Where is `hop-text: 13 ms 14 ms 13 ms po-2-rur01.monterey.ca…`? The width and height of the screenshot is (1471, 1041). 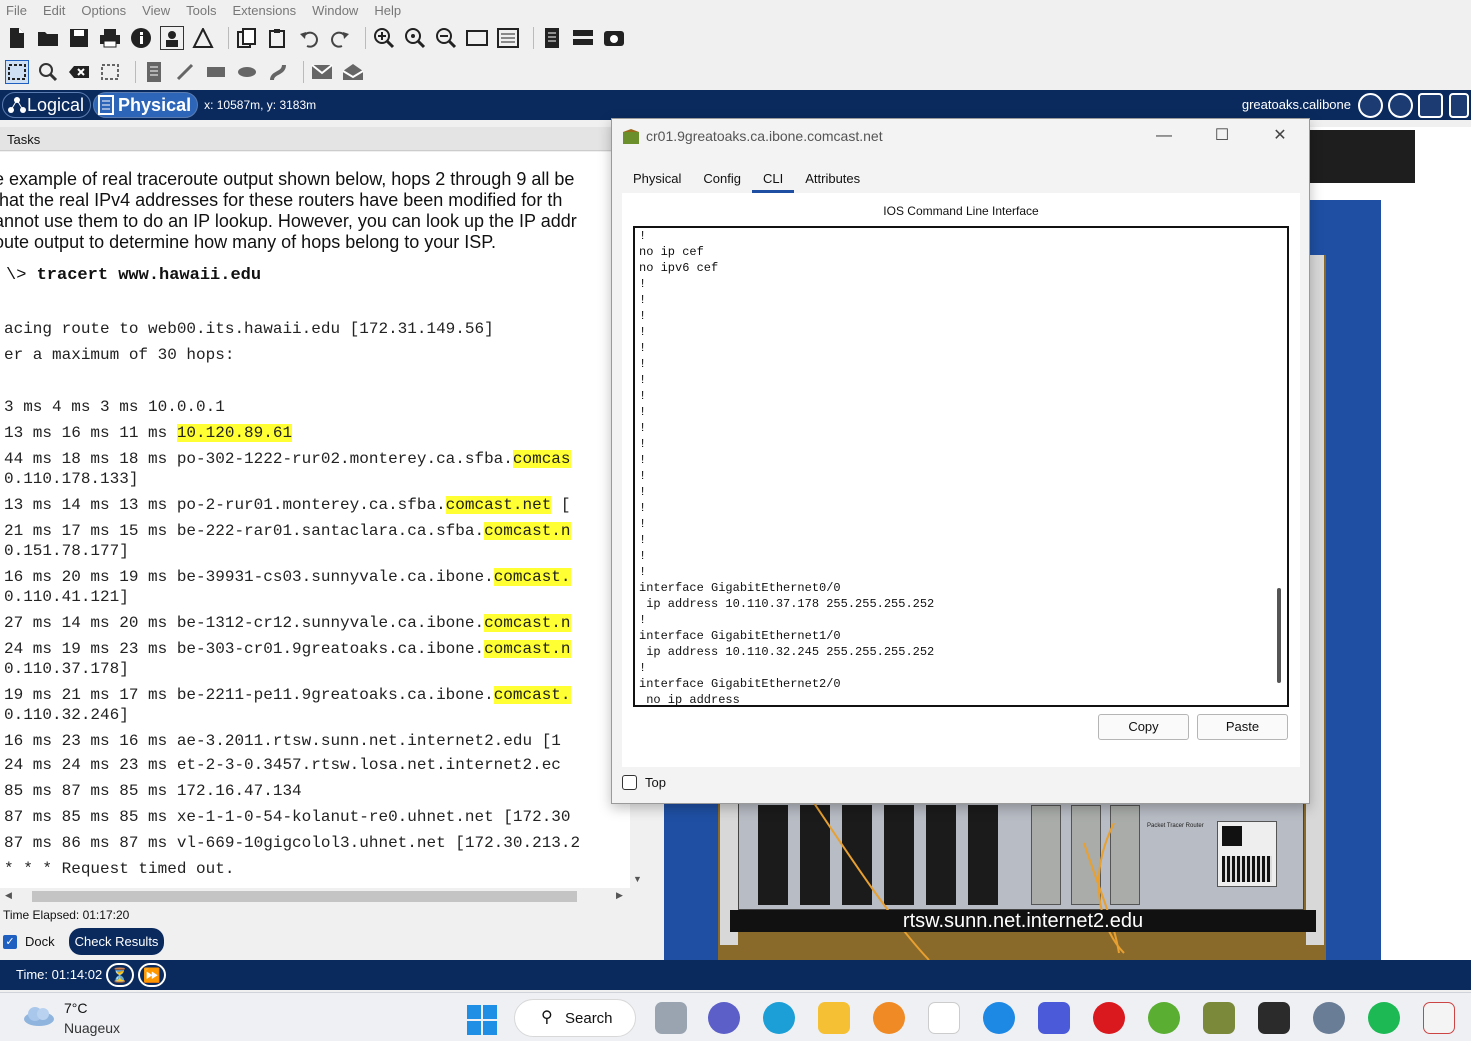 hop-text: 13 ms 14 ms 13 ms po-2-rur01.monterey.ca… is located at coordinates (225, 505).